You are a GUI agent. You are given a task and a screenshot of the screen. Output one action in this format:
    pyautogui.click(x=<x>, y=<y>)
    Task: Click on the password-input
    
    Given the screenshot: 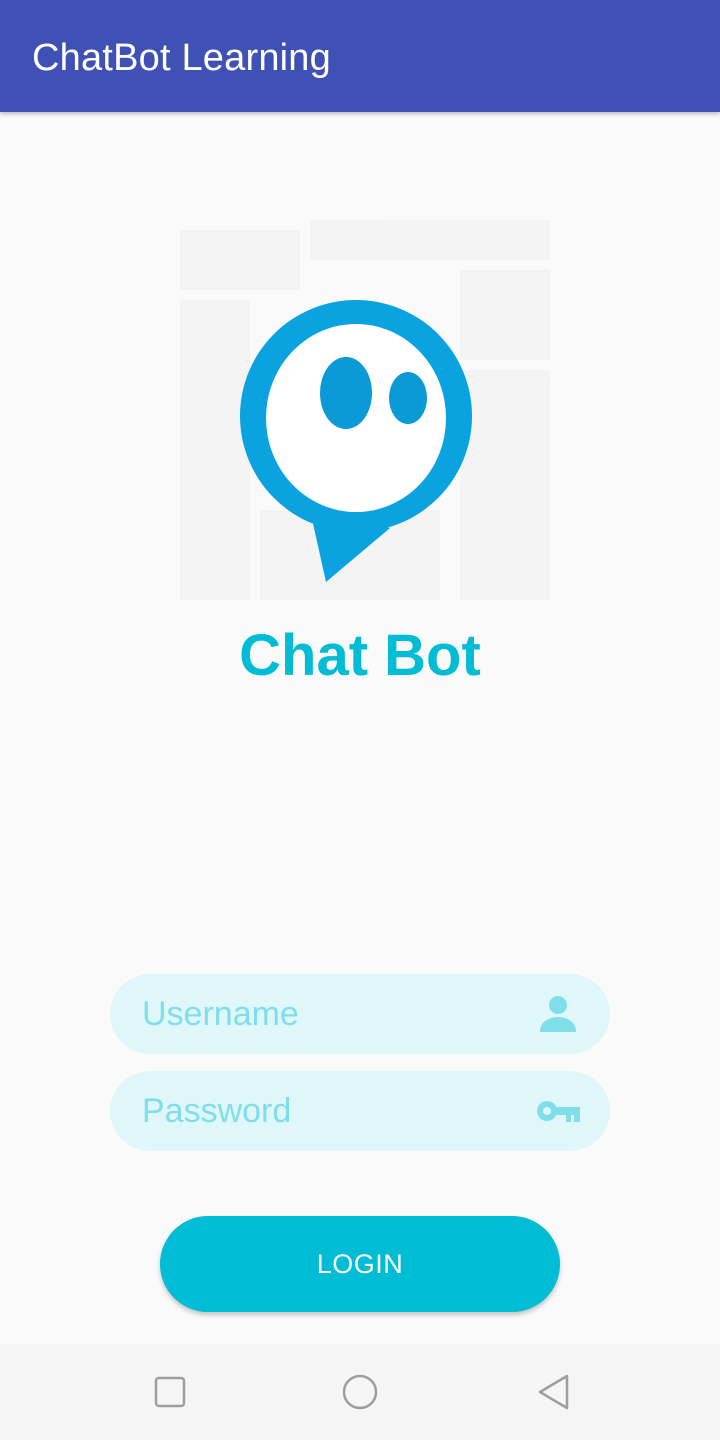 What is the action you would take?
    pyautogui.click(x=327, y=1111)
    